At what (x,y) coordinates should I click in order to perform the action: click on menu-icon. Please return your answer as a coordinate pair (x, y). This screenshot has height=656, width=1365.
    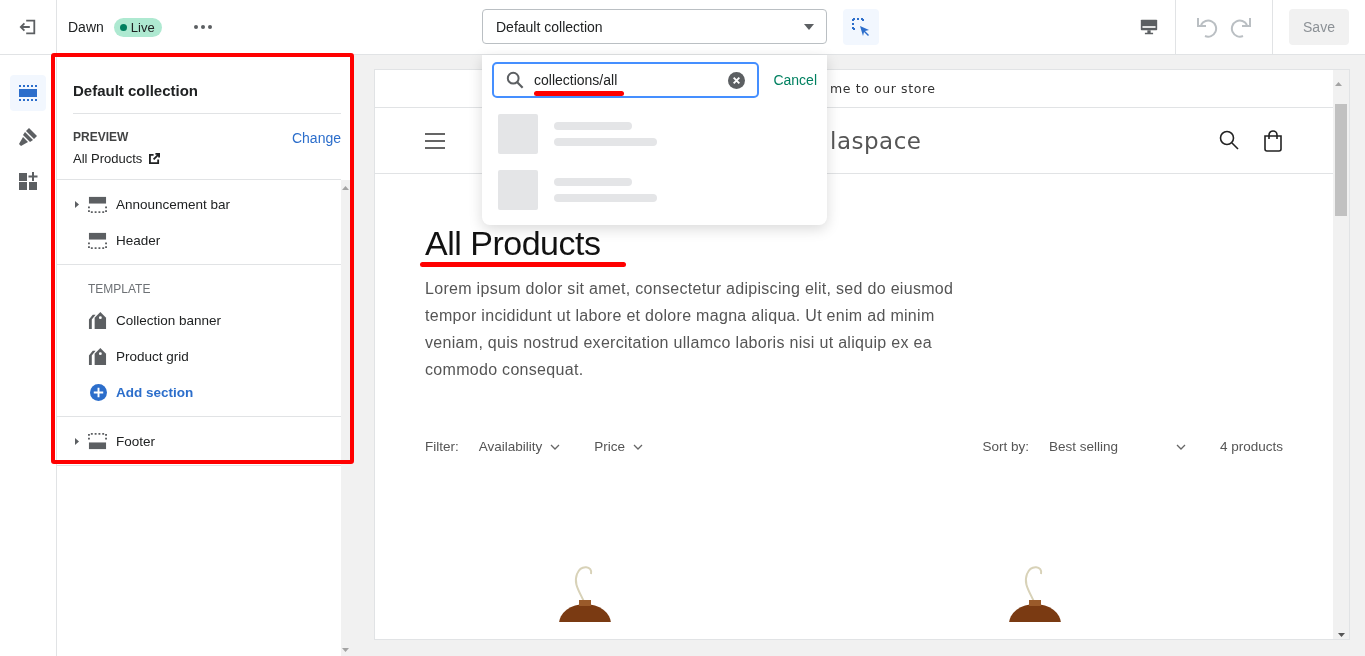
    Looking at the image, I should click on (435, 140).